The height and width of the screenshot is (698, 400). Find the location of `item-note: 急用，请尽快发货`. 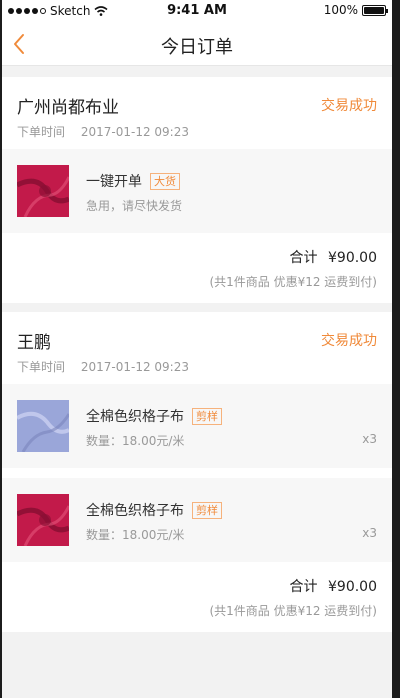

item-note: 急用，请尽快发货 is located at coordinates (134, 206).